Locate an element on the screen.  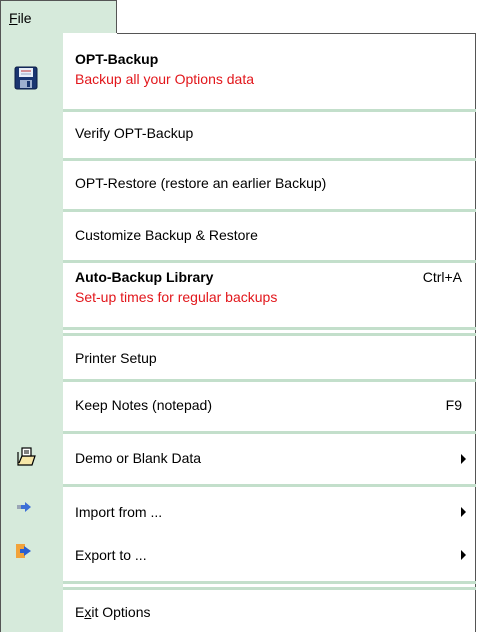
printer-setup-label: Printer Setup is located at coordinates (116, 358).